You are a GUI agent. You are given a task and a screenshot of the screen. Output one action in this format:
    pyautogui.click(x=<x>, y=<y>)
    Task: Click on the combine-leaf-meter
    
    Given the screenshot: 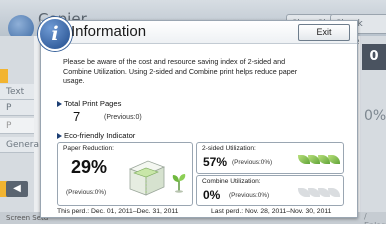 What is the action you would take?
    pyautogui.click(x=319, y=193)
    